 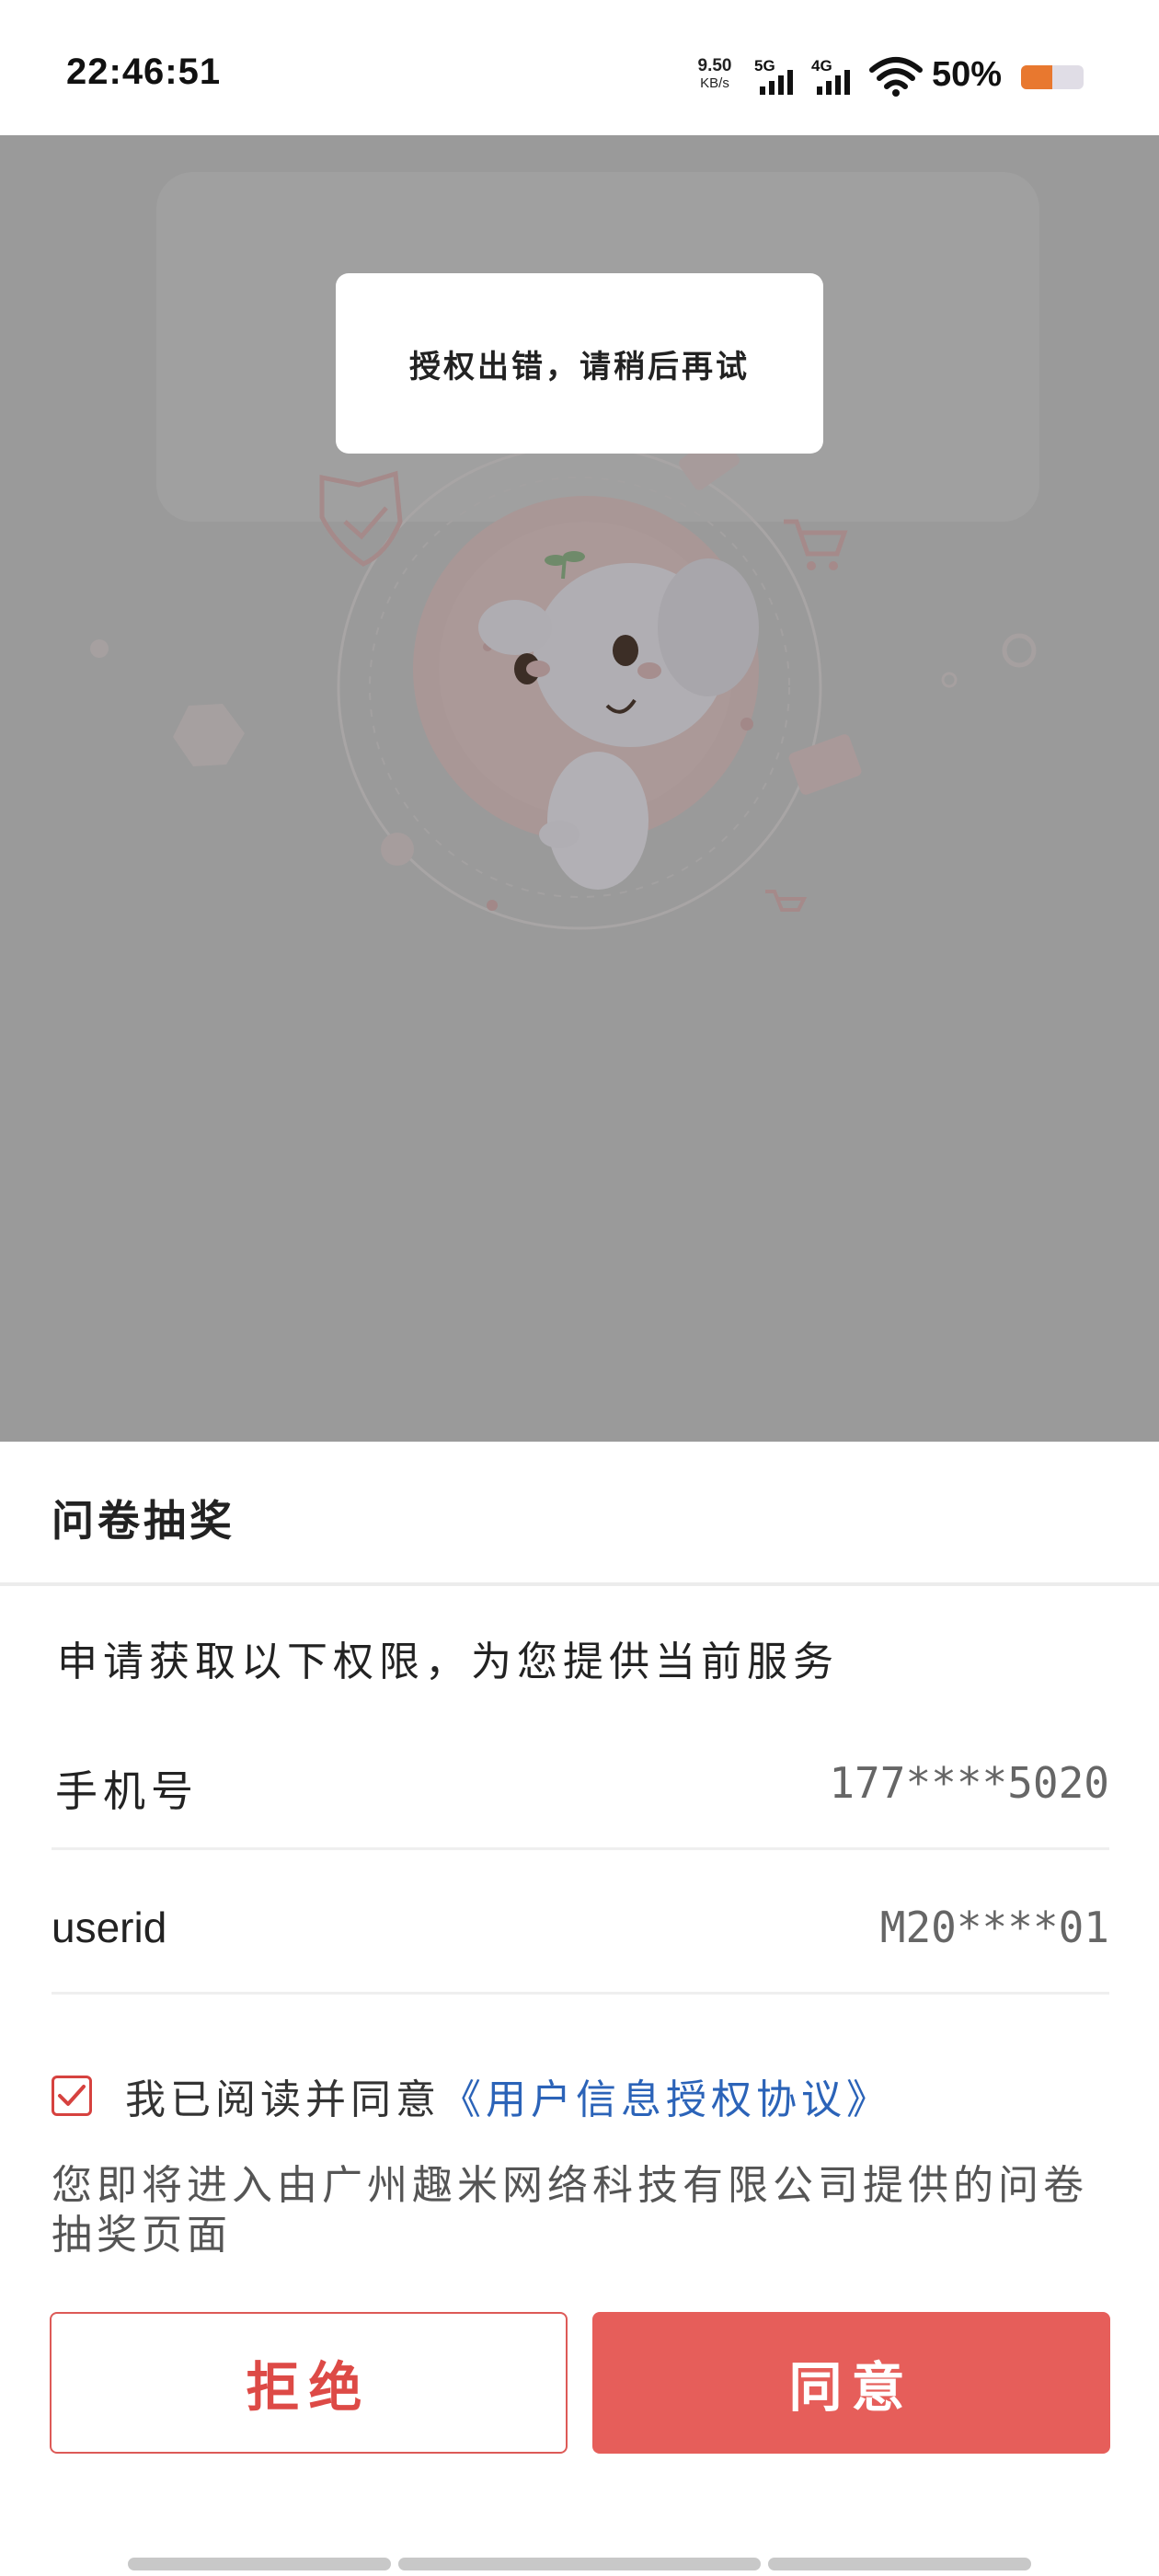 What do you see at coordinates (580, 1778) in the screenshot?
I see `permission-row-phone: 手机号 177****5020` at bounding box center [580, 1778].